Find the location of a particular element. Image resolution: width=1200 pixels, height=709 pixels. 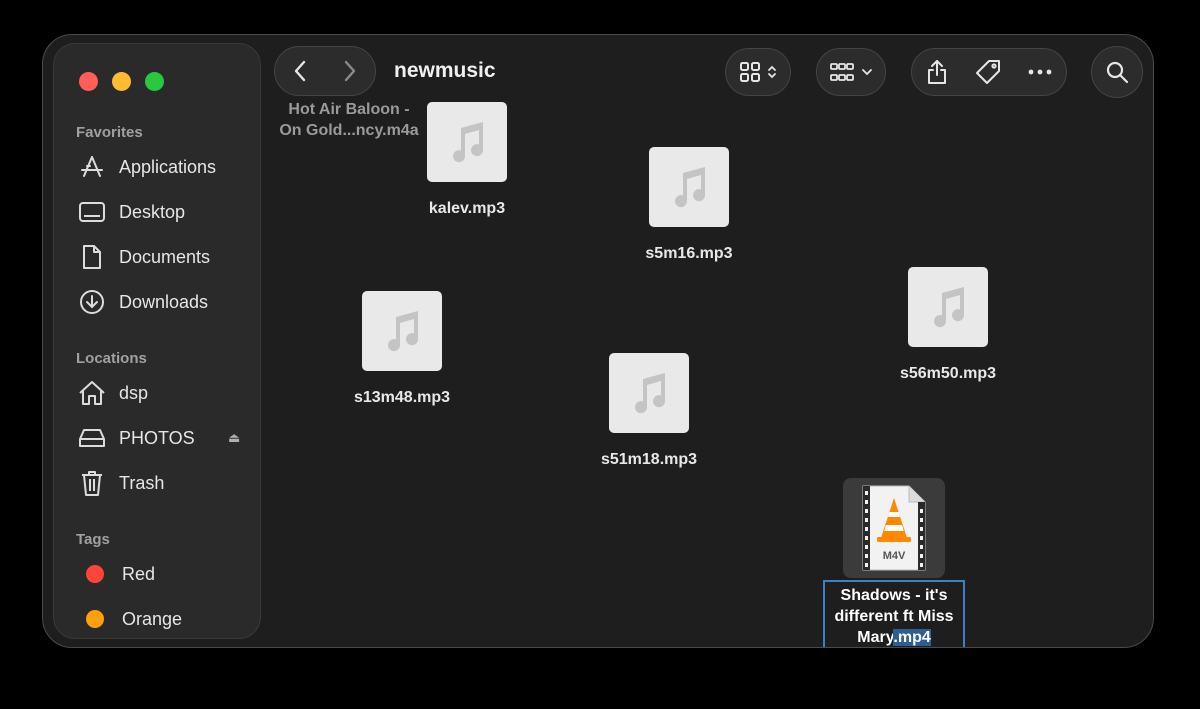

icon-view-grid-icon is located at coordinates (750, 72).